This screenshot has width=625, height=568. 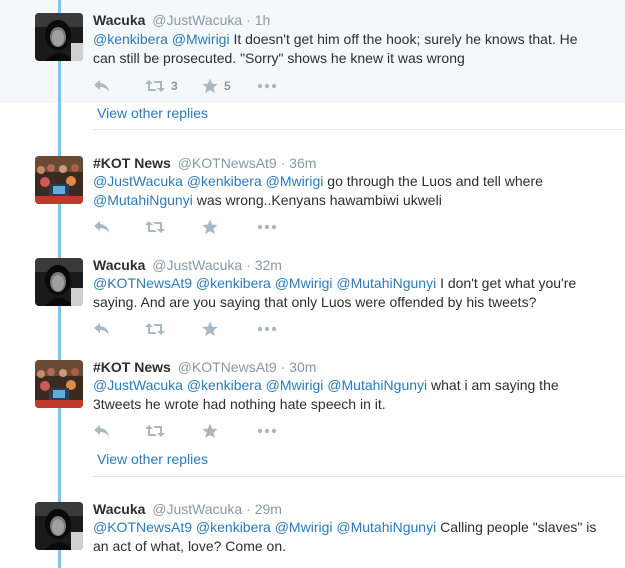 I want to click on retweet-count: 3, so click(x=174, y=86).